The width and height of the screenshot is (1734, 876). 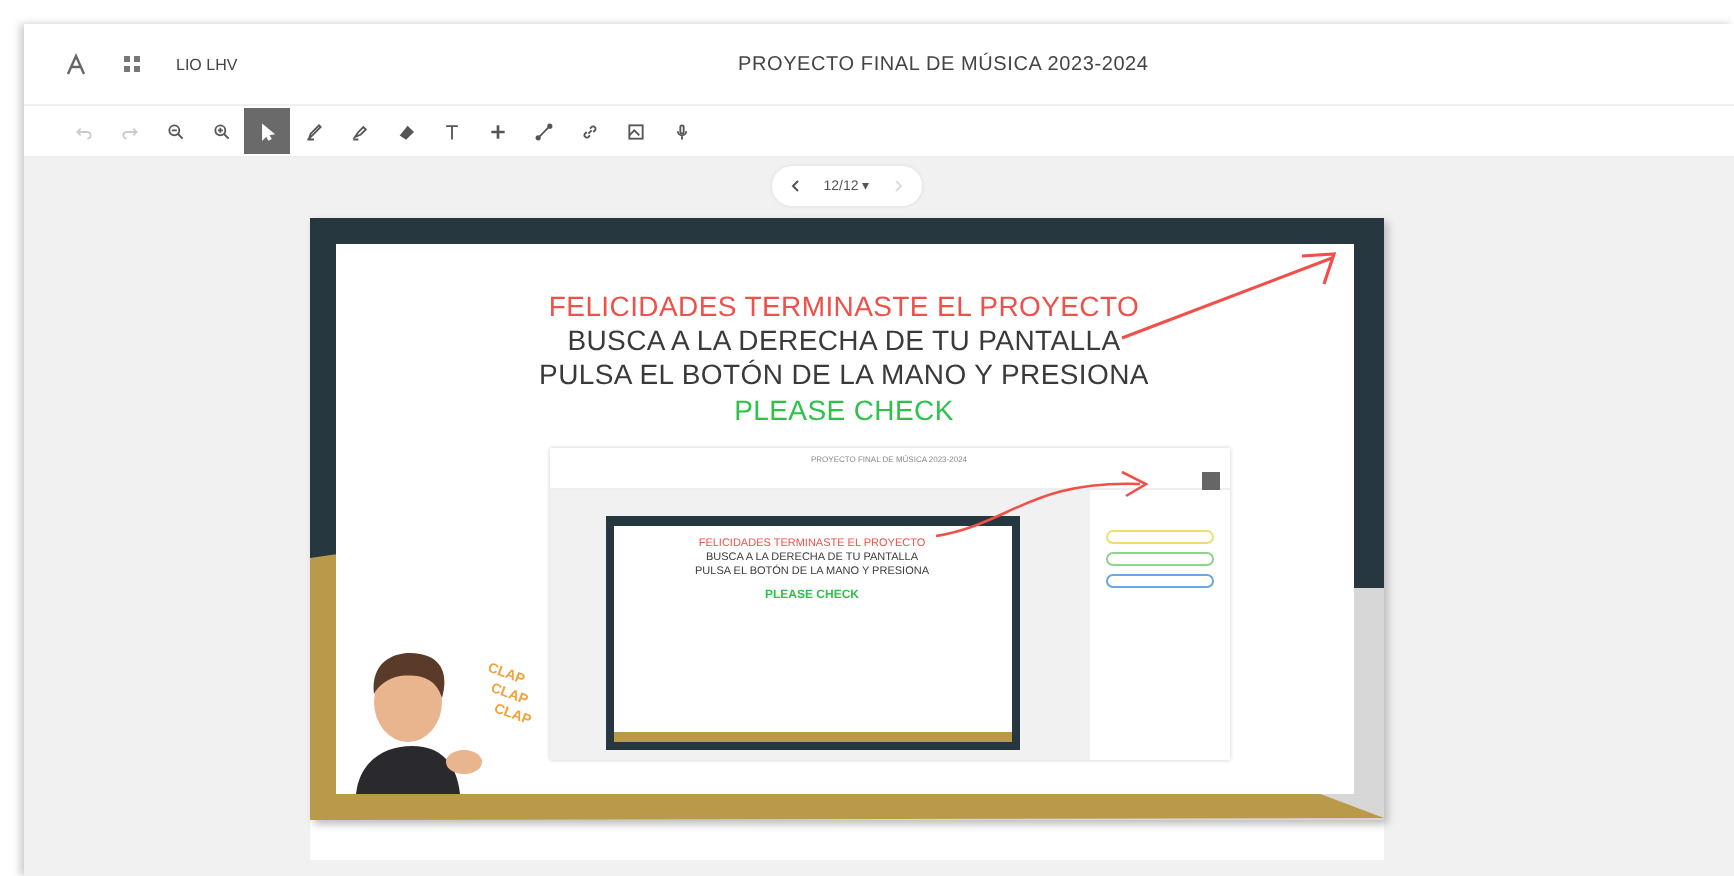 What do you see at coordinates (795, 186) in the screenshot?
I see `previous-icon` at bounding box center [795, 186].